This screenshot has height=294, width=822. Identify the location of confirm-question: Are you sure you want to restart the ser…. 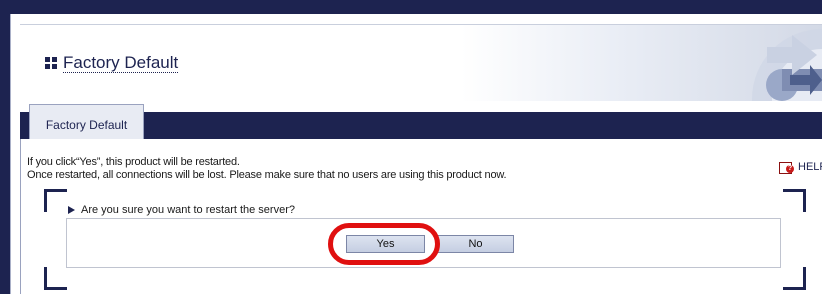
(181, 210).